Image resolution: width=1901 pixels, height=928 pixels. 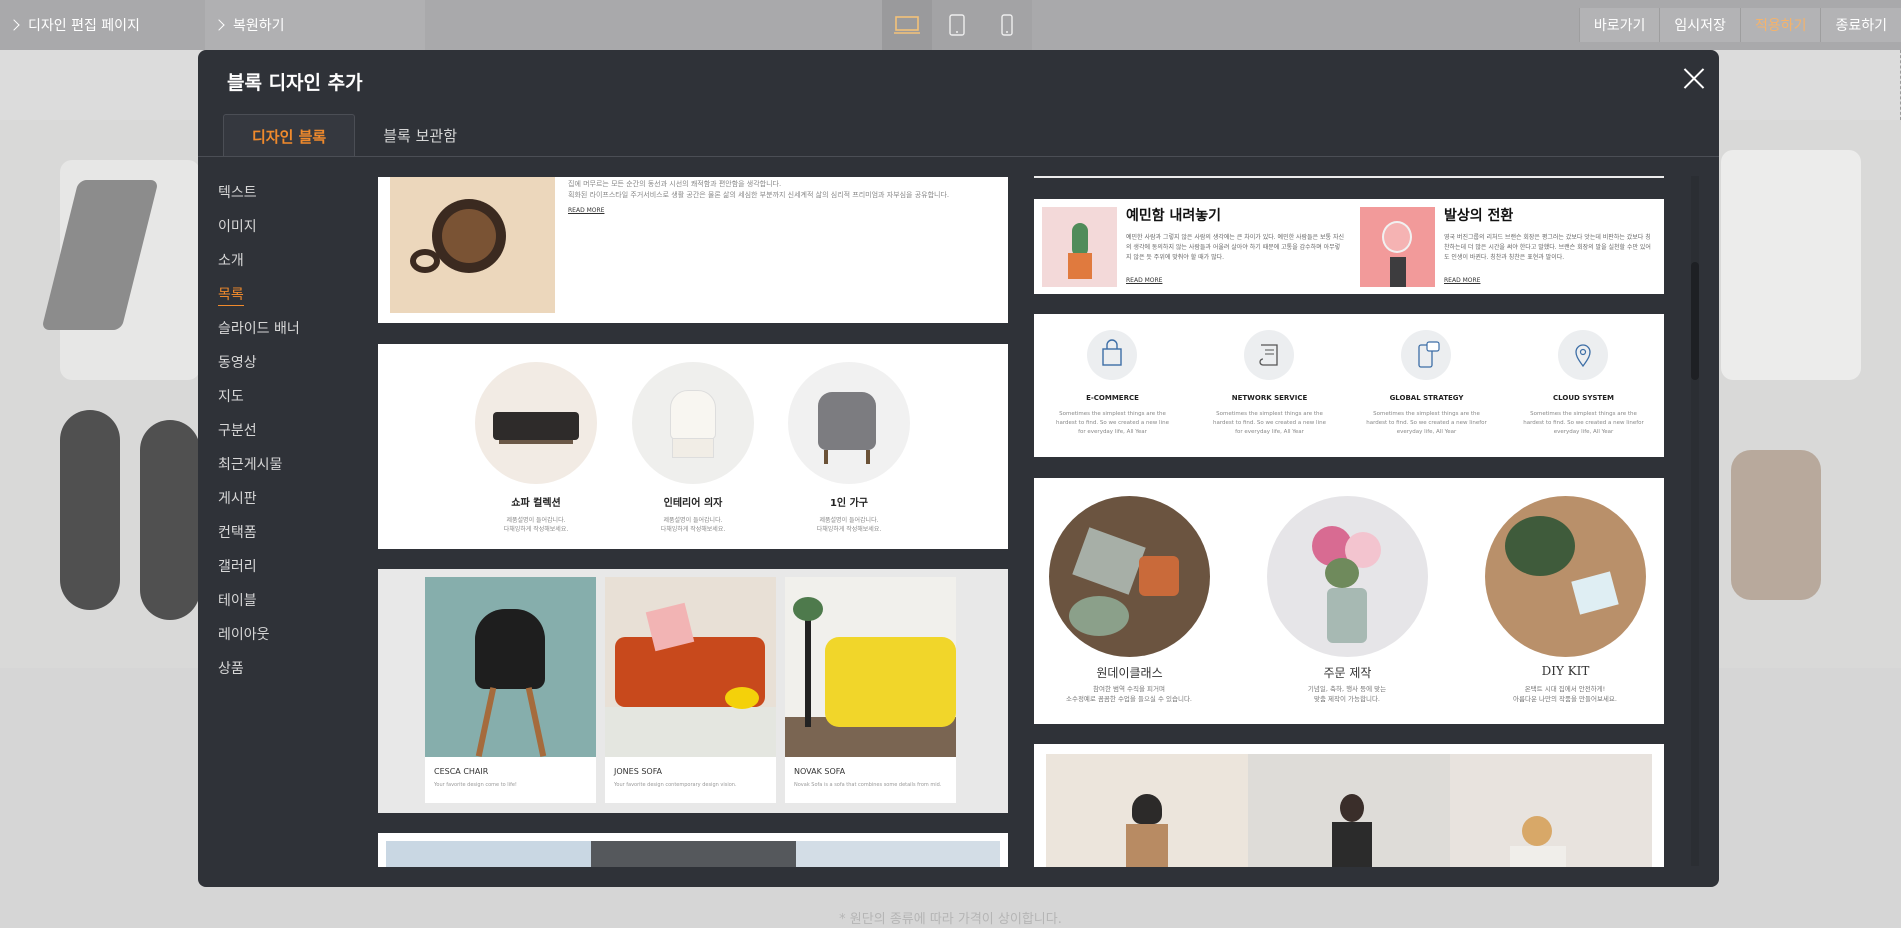 I want to click on flower-desc: 참여한 범역 수직을 피거며소수정예로 꼼꼼한 수업을 들으실 수 있습니다., so click(x=1129, y=694).